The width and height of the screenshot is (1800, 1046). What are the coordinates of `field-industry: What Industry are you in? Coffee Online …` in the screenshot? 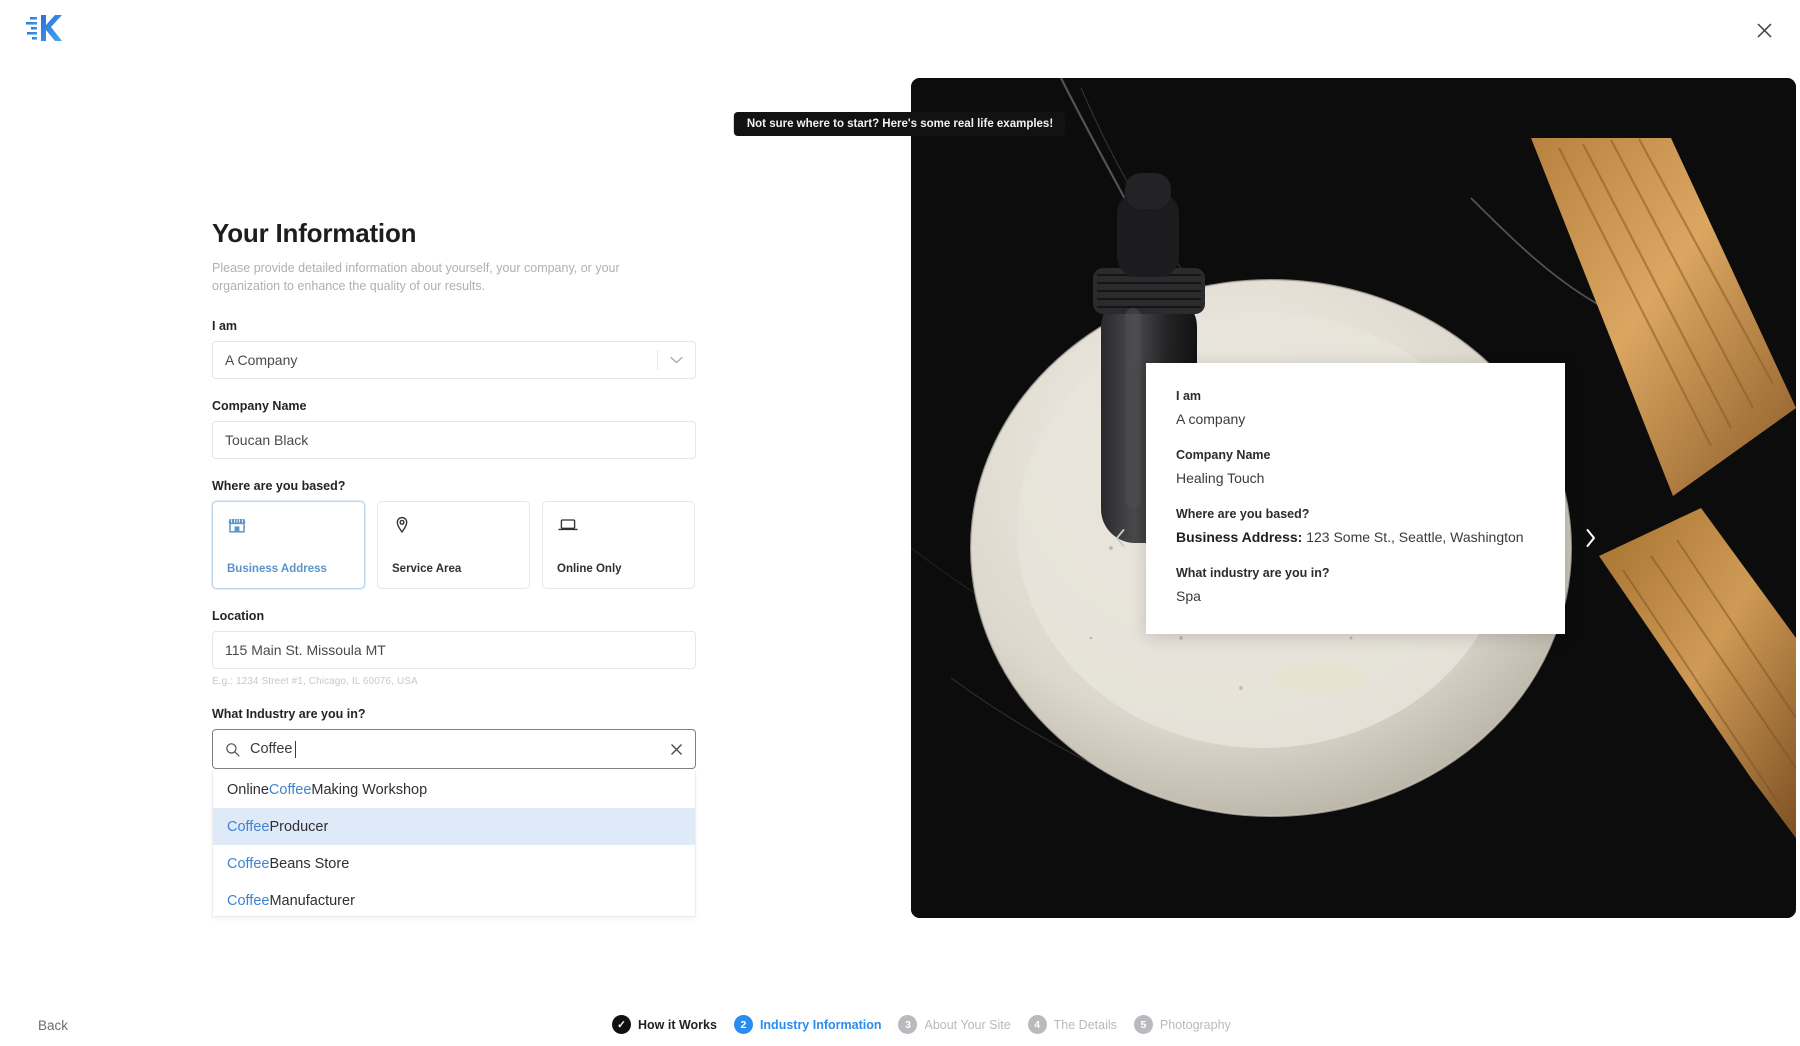 It's located at (454, 812).